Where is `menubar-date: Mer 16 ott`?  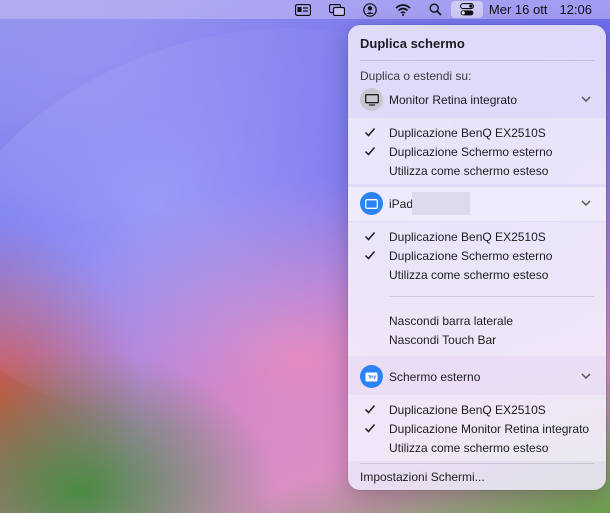 menubar-date: Mer 16 ott is located at coordinates (518, 9).